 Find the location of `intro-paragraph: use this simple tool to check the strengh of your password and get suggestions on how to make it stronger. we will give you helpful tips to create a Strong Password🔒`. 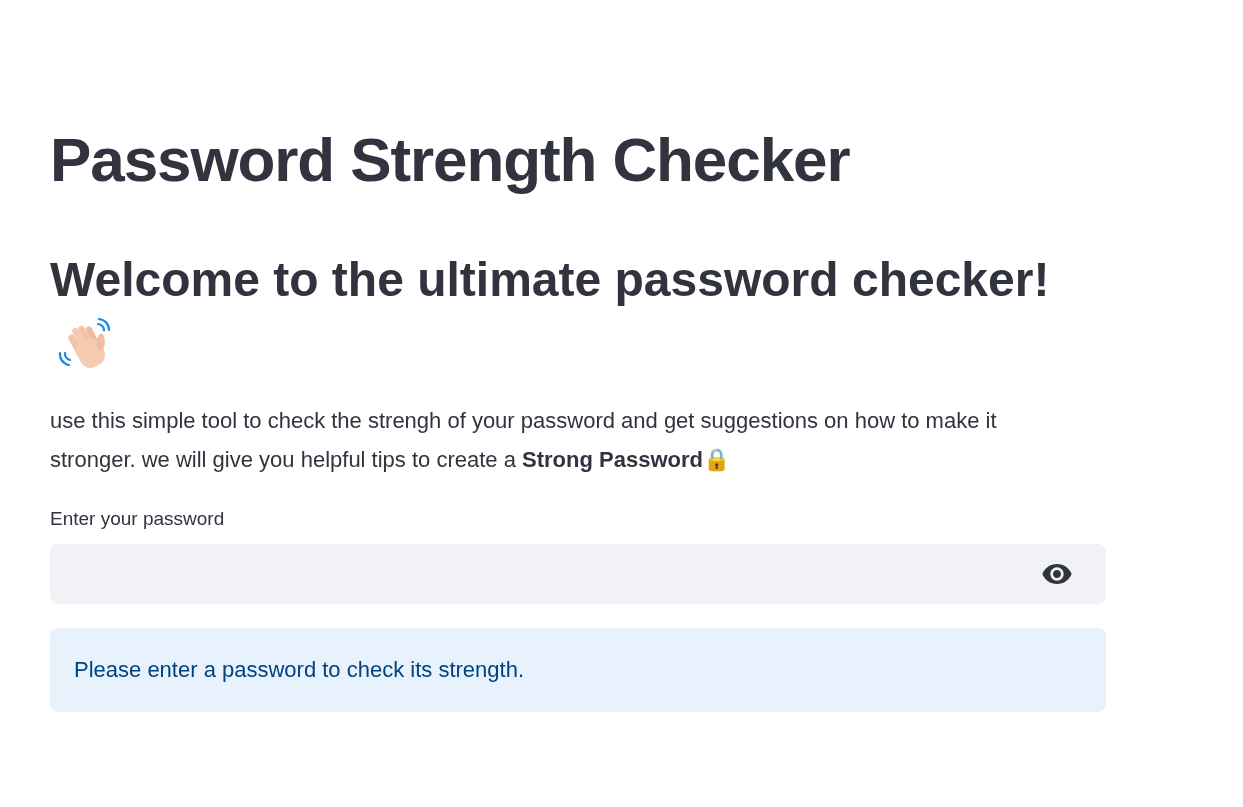

intro-paragraph: use this simple tool to check the strengh of your password and get suggestions on how to make it stronger. we will give you helpful tips to create a Strong Password🔒 is located at coordinates (523, 440).